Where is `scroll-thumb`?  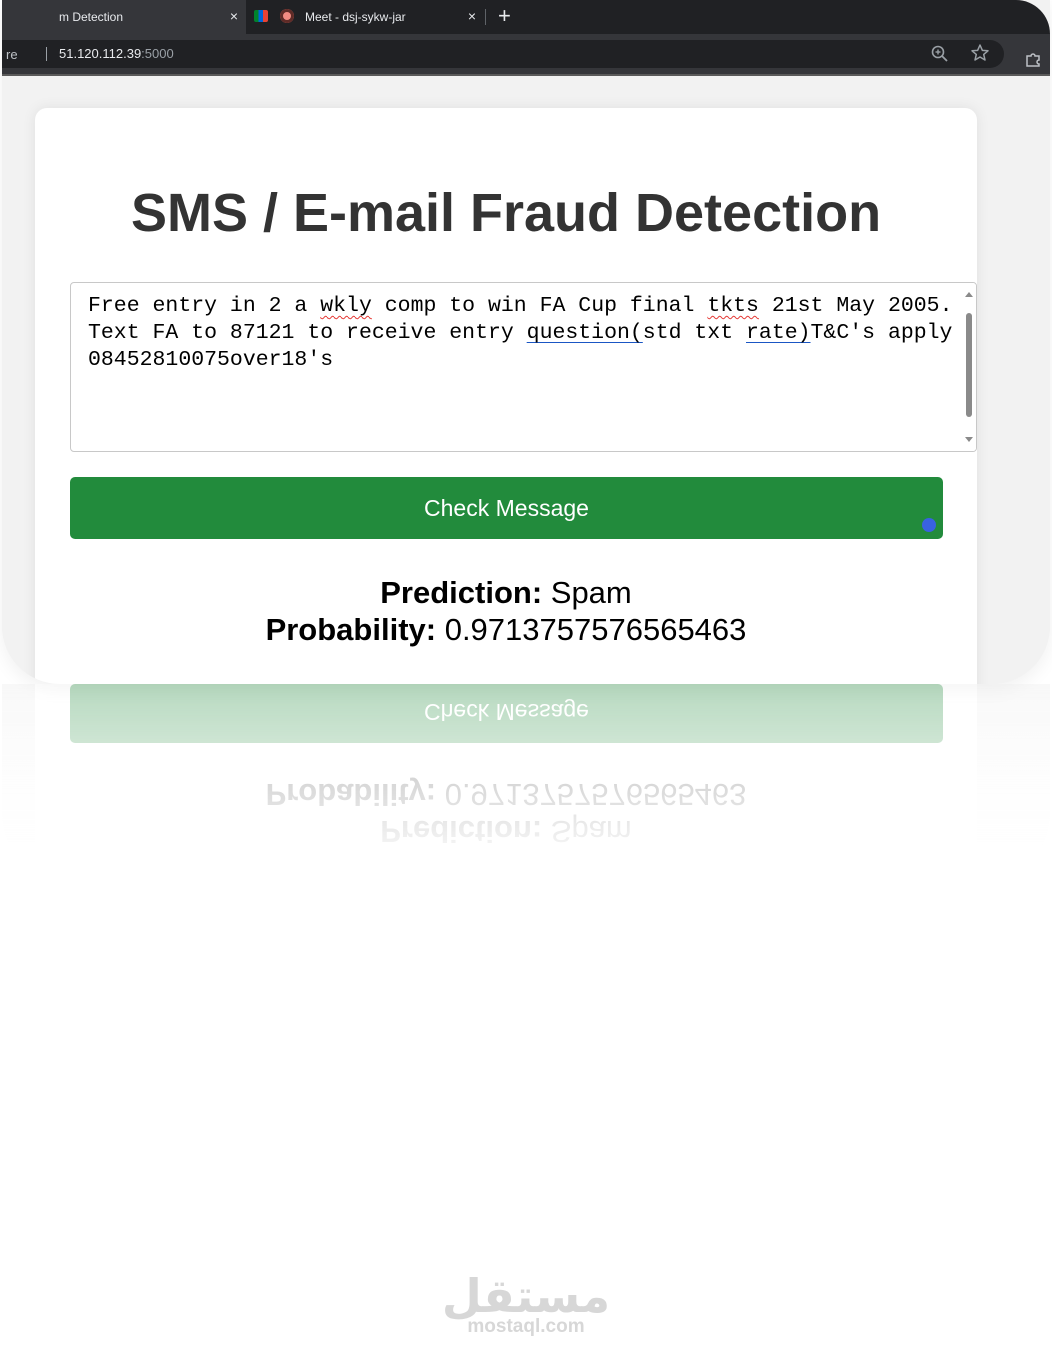
scroll-thumb is located at coordinates (969, 365).